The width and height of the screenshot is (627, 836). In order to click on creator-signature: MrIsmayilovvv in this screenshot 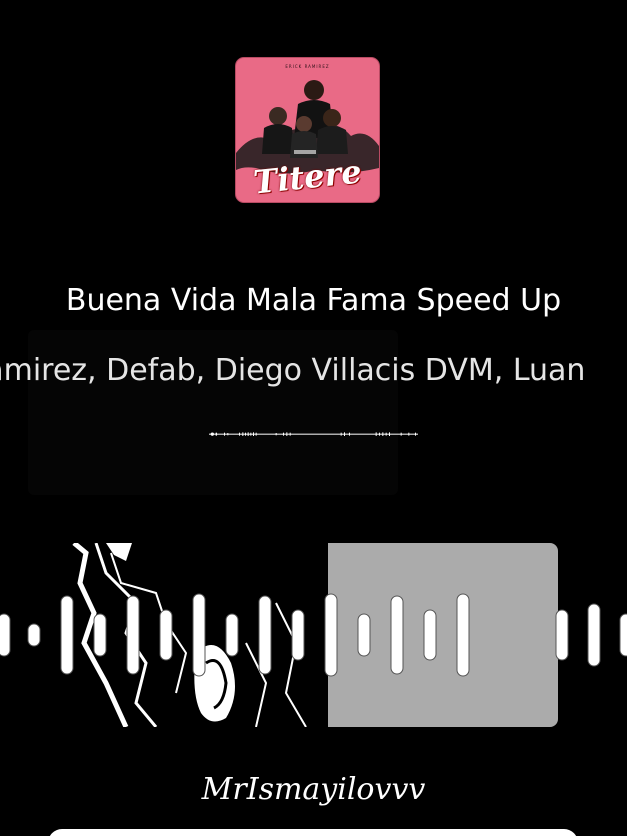, I will do `click(313, 789)`.